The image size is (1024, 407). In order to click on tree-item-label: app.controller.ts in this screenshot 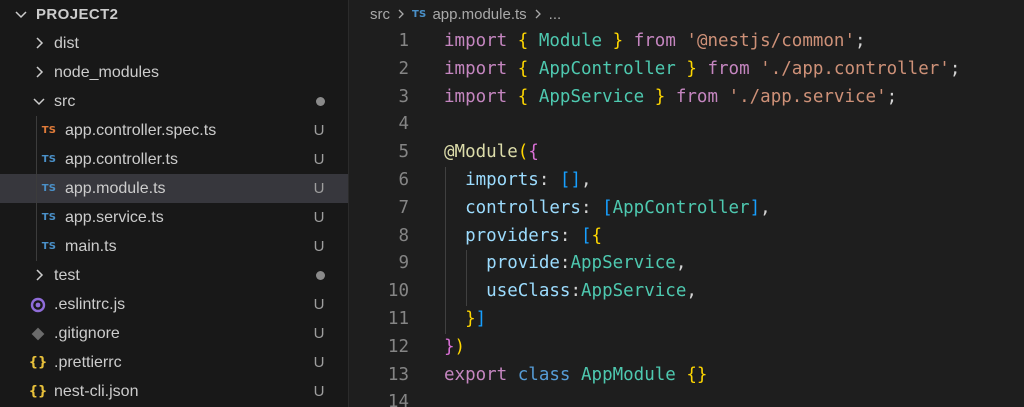, I will do `click(121, 159)`.